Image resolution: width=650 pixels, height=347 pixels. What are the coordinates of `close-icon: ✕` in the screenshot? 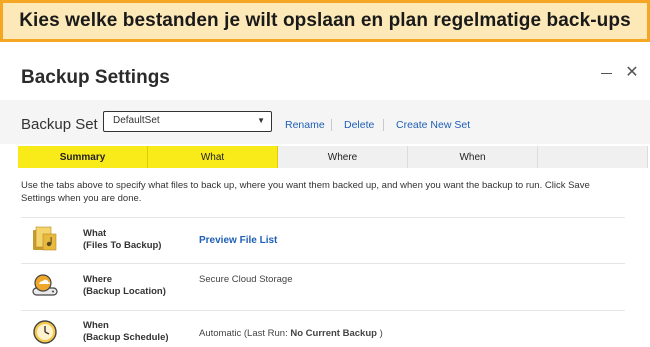 It's located at (632, 72).